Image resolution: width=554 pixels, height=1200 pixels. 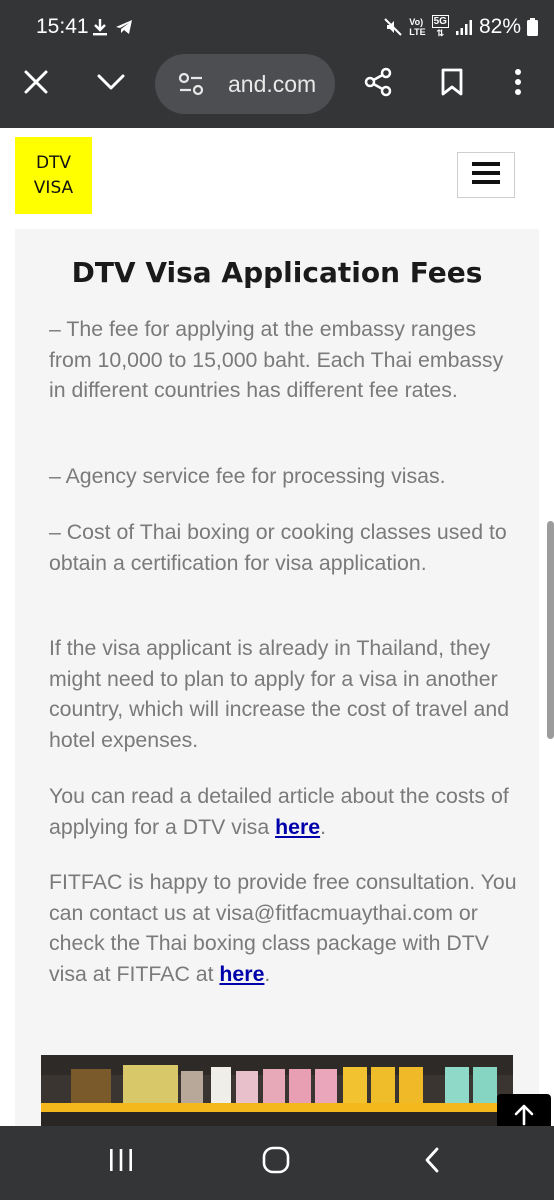 I want to click on status-time: 15:41, so click(x=62, y=26).